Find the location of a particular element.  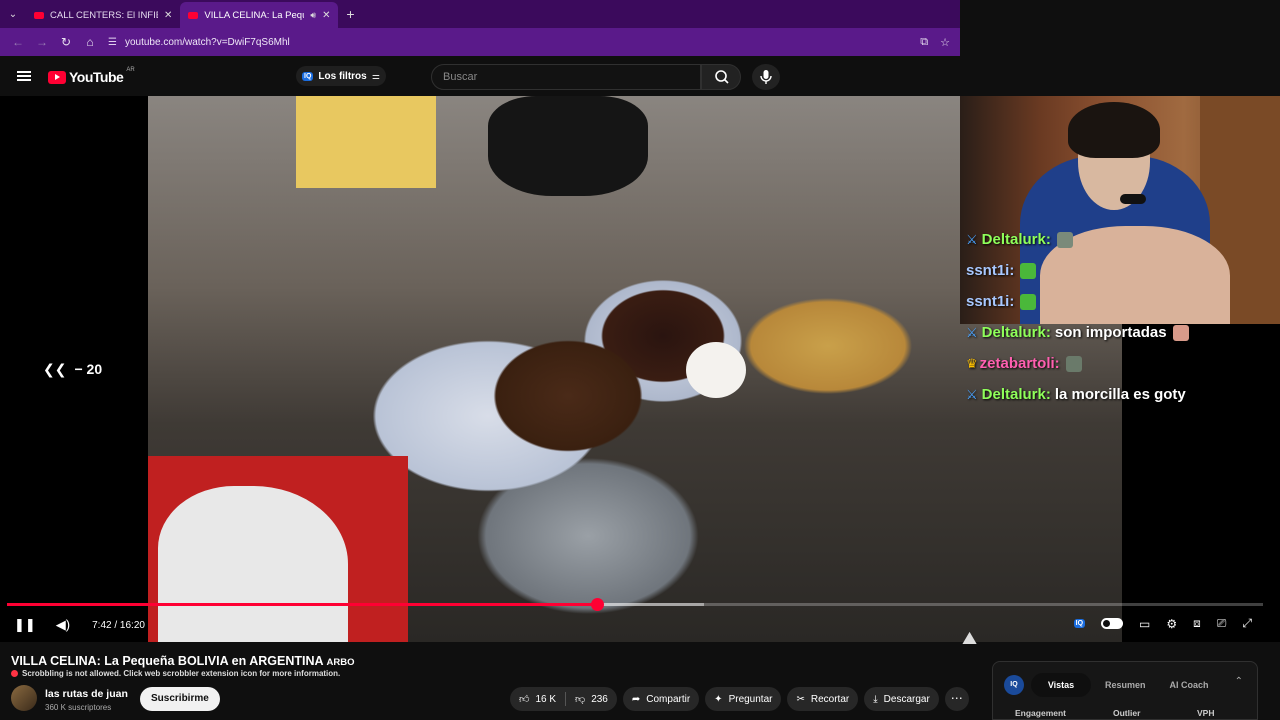

tab-title: VILLA CELINA: La Pequeña is located at coordinates (254, 15).